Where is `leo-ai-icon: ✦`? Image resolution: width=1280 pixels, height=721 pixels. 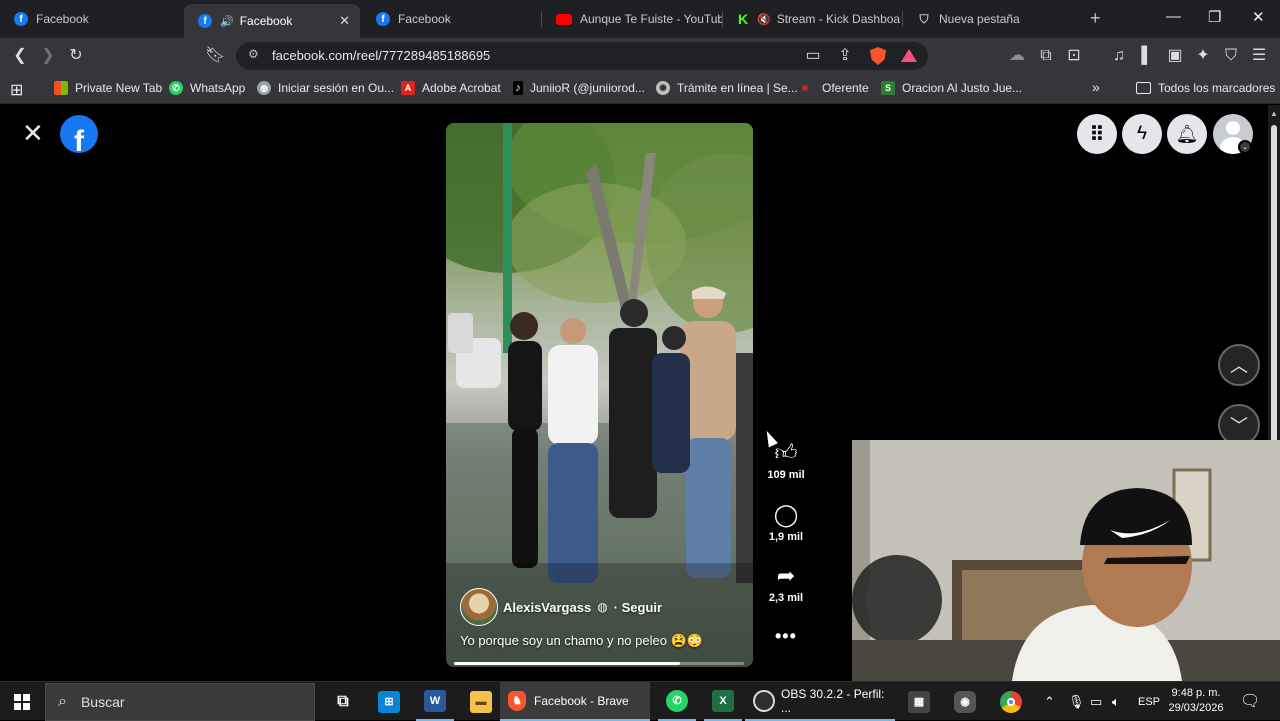
leo-ai-icon: ✦ is located at coordinates (1203, 56).